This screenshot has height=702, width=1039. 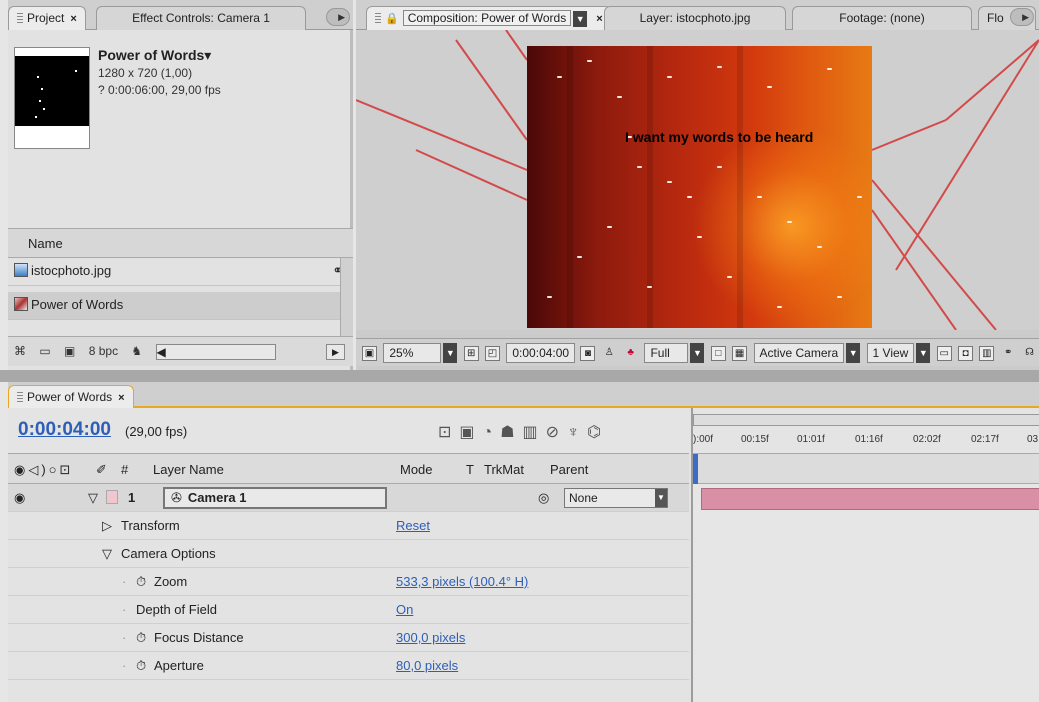 What do you see at coordinates (44, 351) in the screenshot?
I see `new-folder-icon: ▭` at bounding box center [44, 351].